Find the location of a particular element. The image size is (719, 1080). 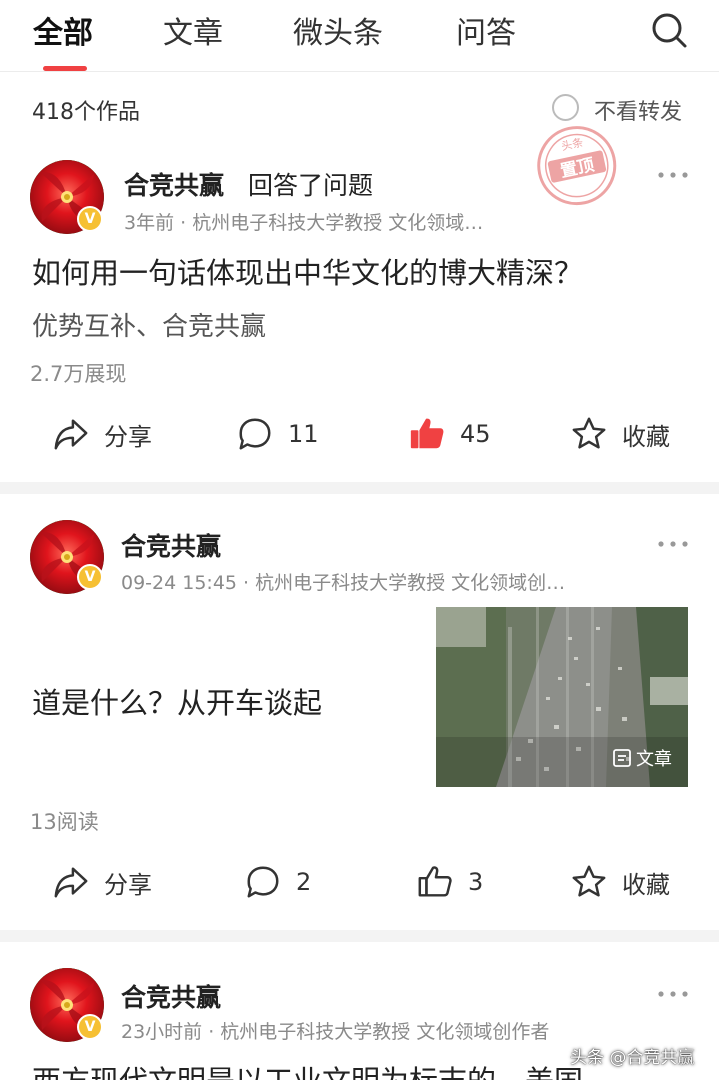

tab-micro-headlines: 微头条 is located at coordinates (338, 30).